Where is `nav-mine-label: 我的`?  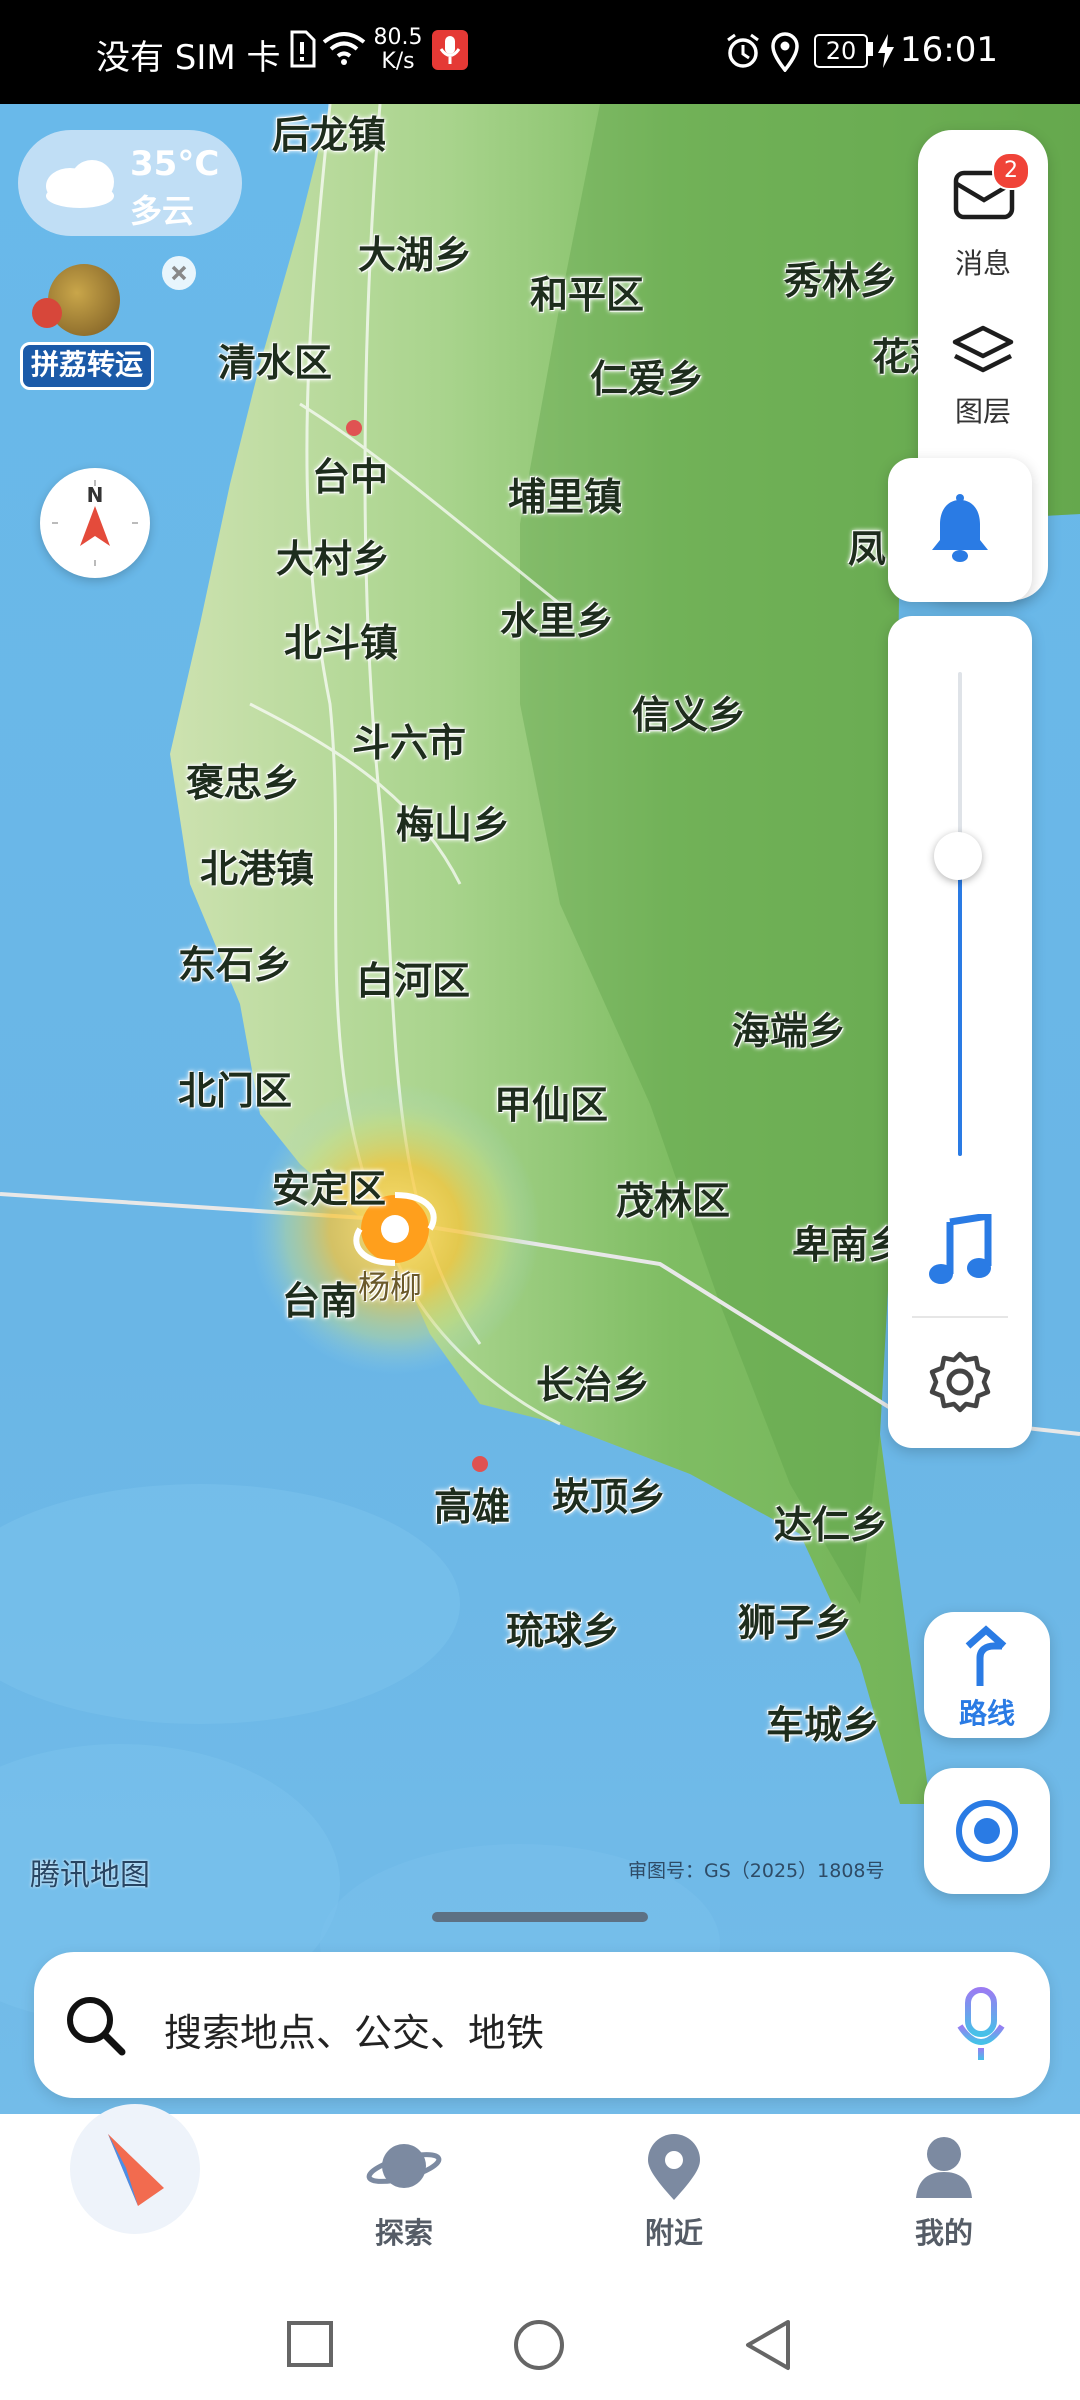 nav-mine-label: 我的 is located at coordinates (943, 2233).